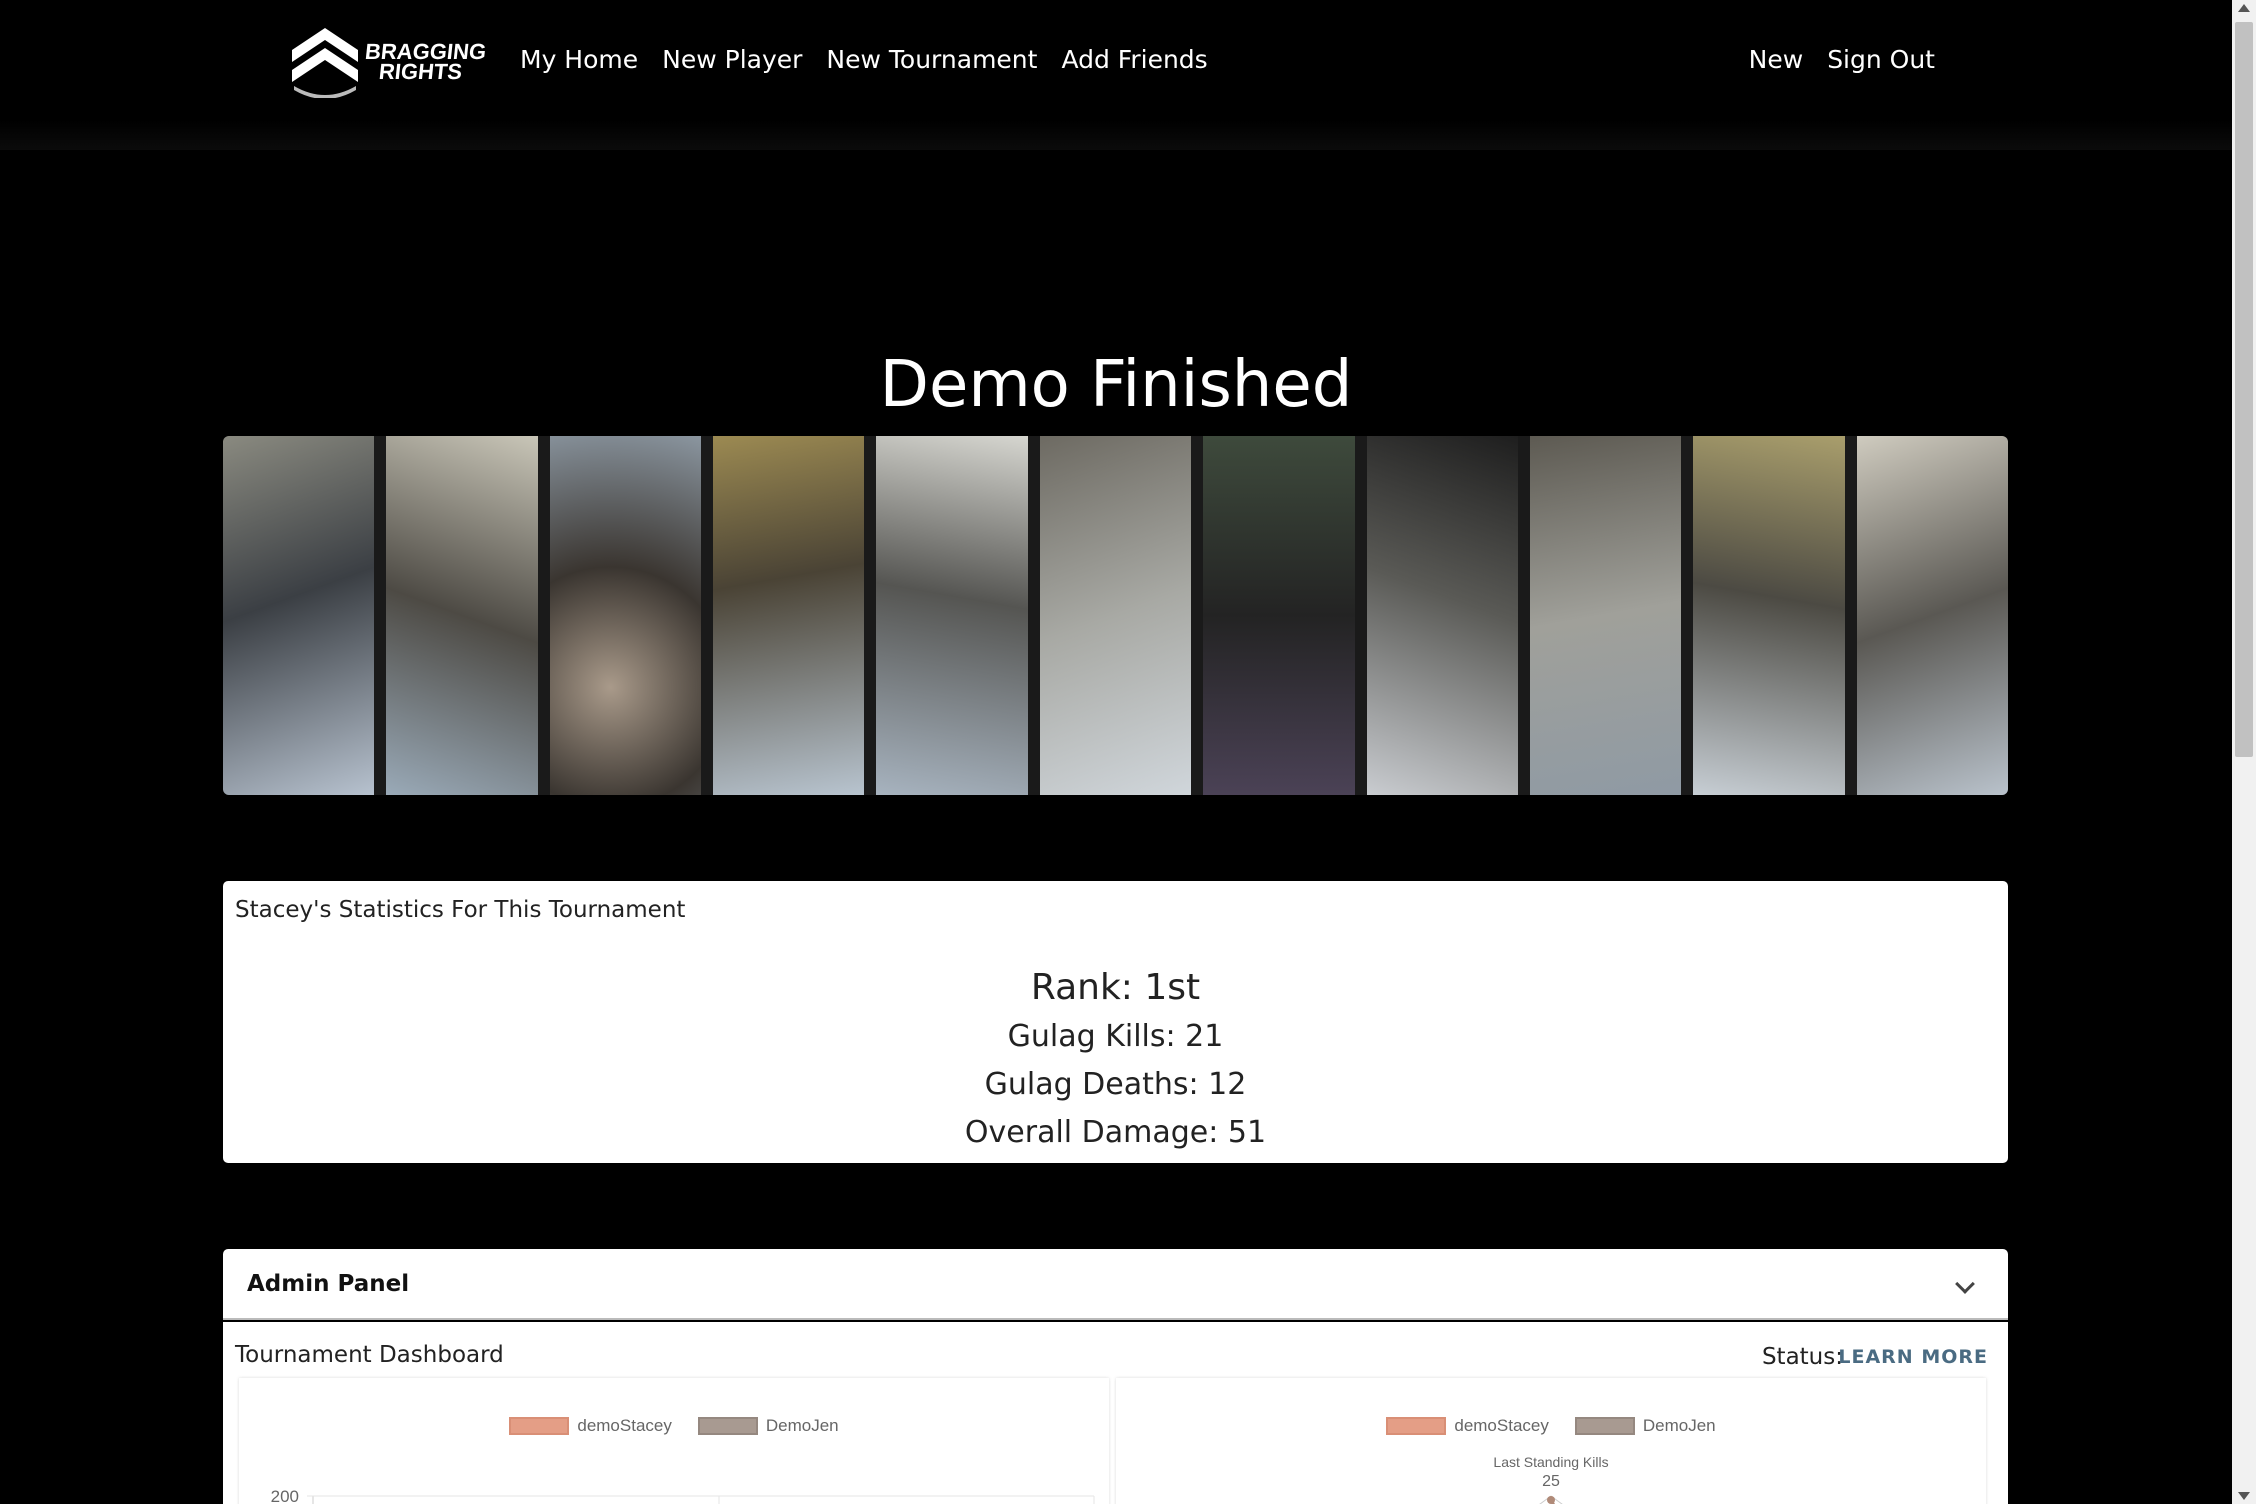  I want to click on nav-right-links: New Sign Out, so click(1842, 59).